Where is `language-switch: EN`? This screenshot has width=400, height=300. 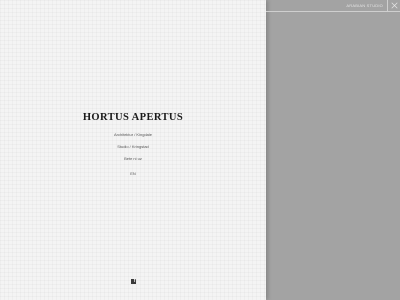 language-switch: EN is located at coordinates (133, 173).